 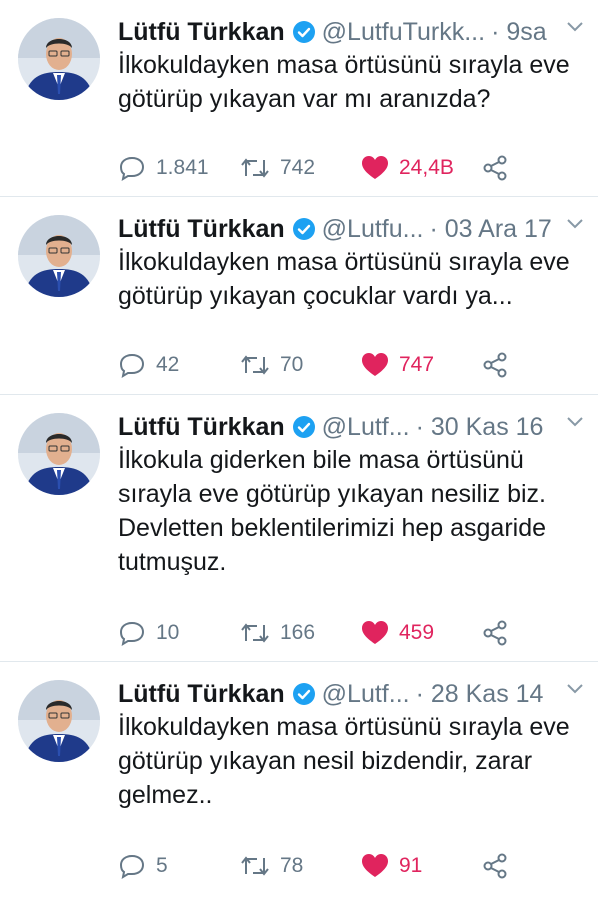 I want to click on retweet-button: 742, so click(x=277, y=168).